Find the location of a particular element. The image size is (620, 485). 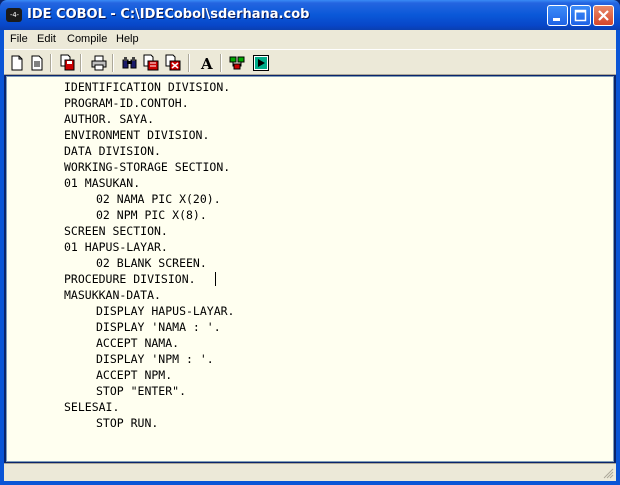

code-line: 02 BLANK SCREEN. is located at coordinates (151, 263).